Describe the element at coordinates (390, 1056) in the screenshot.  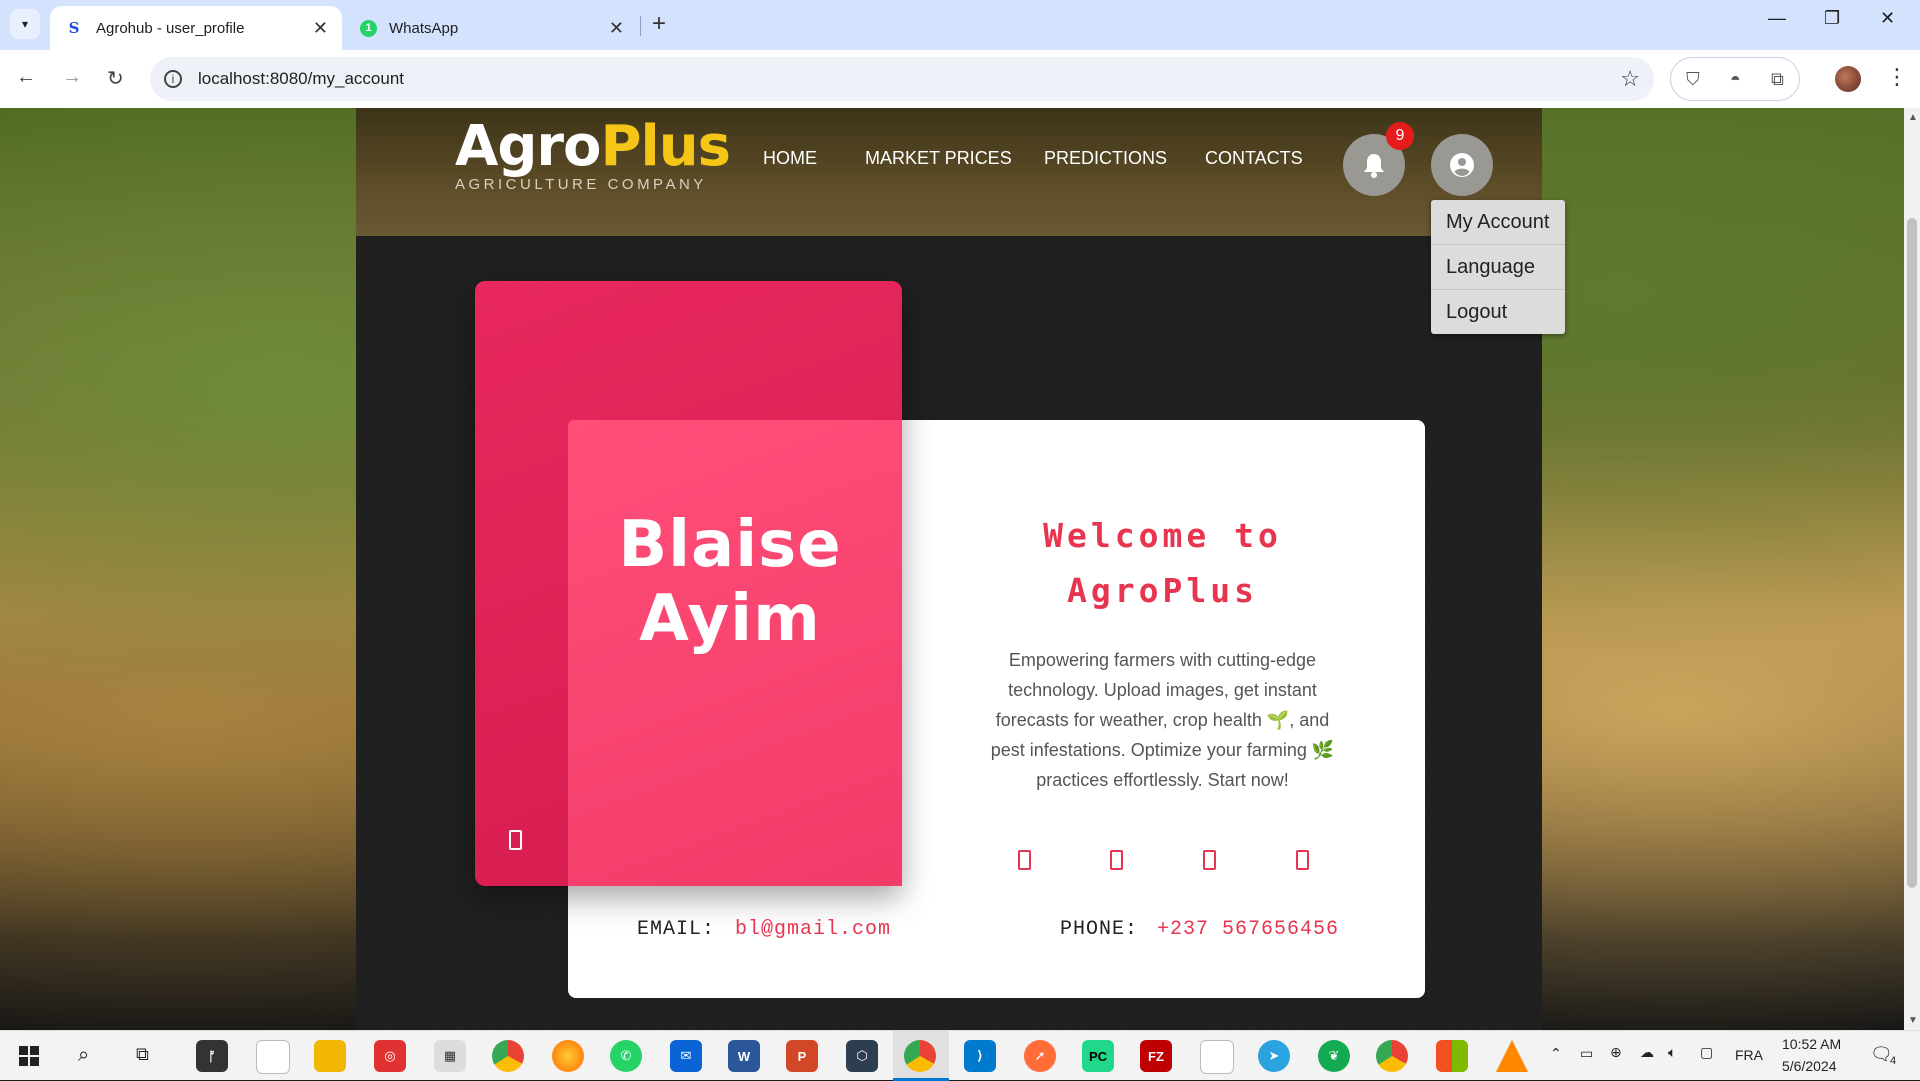
I see `screen-recorder-icon: ◎` at that location.